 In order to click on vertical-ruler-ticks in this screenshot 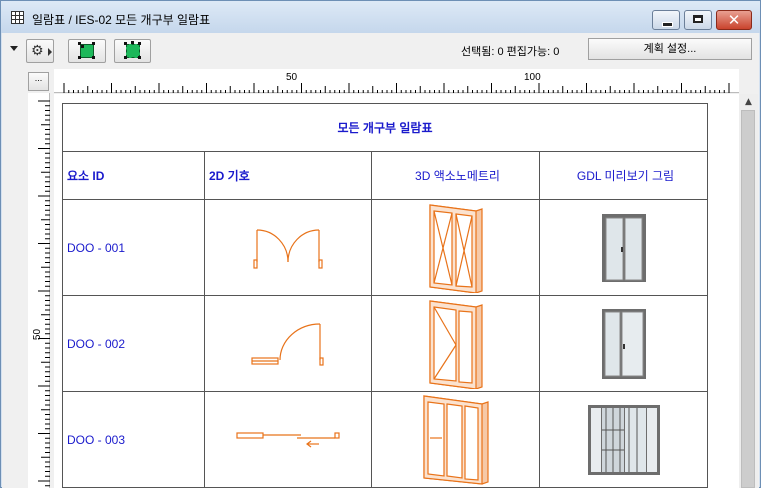, I will do `click(44, 293)`.